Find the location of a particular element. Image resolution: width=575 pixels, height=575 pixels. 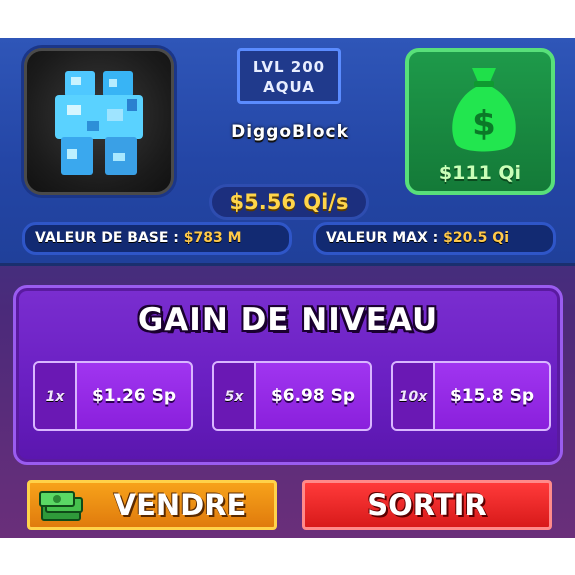

upgrade-5x-button: 5x $6.98 Sp is located at coordinates (292, 396).